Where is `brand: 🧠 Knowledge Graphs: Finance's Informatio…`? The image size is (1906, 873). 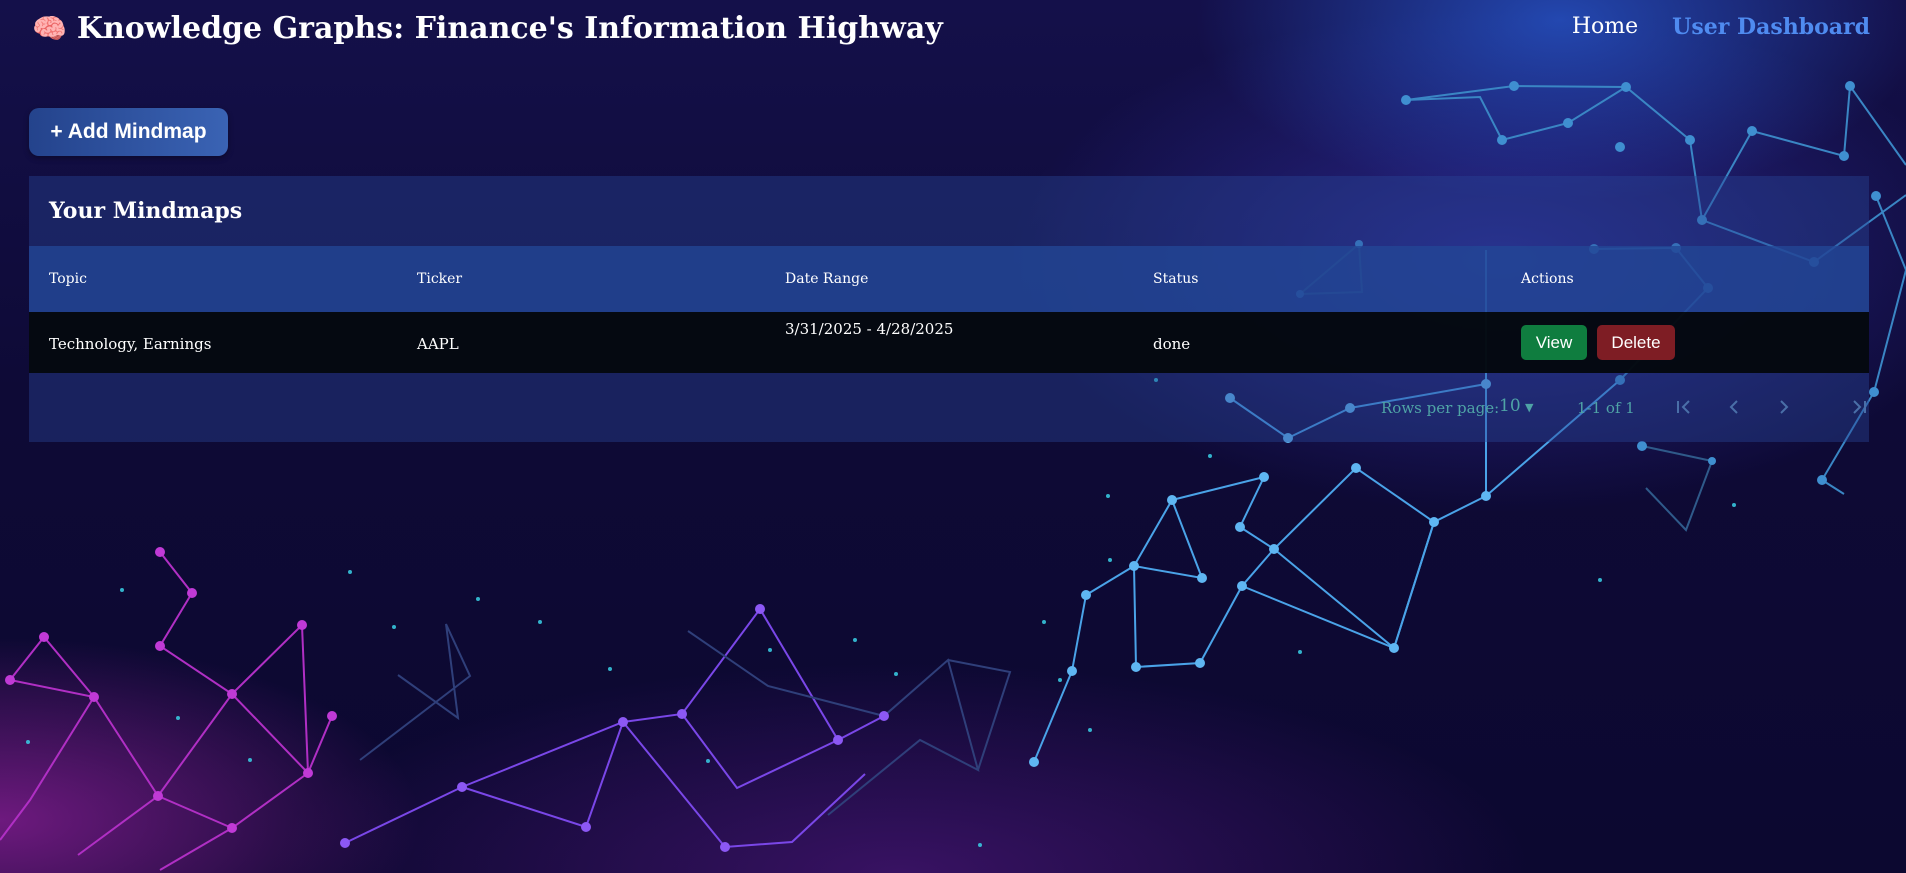 brand: 🧠 Knowledge Graphs: Finance's Informatio… is located at coordinates (487, 29).